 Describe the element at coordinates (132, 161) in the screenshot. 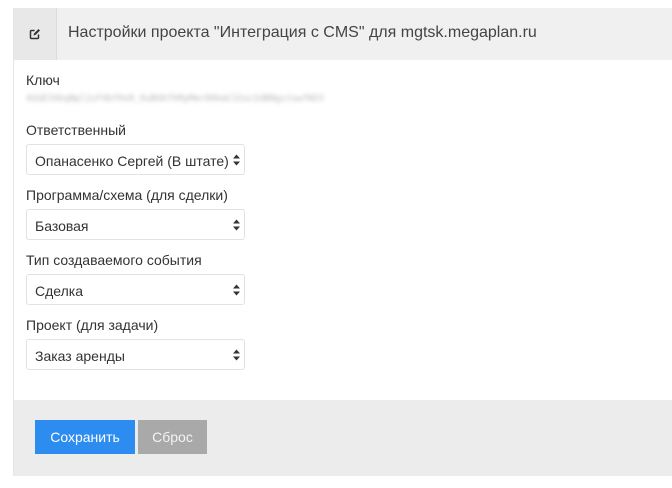

I see `responsible-select-value: Опанасенко Сергей (В штате)` at that location.